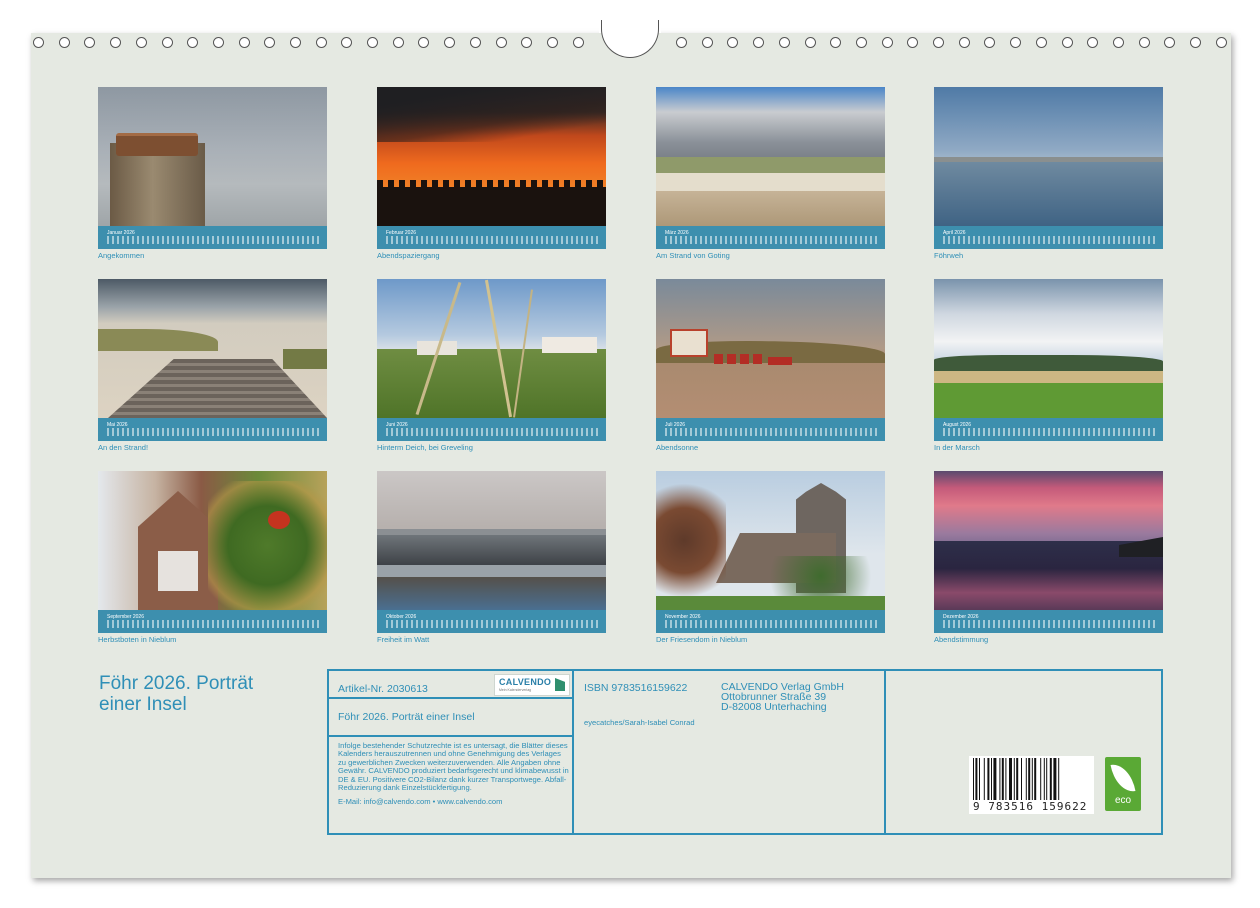  What do you see at coordinates (693, 255) in the screenshot?
I see `photo-caption: Am Strand von Goting` at bounding box center [693, 255].